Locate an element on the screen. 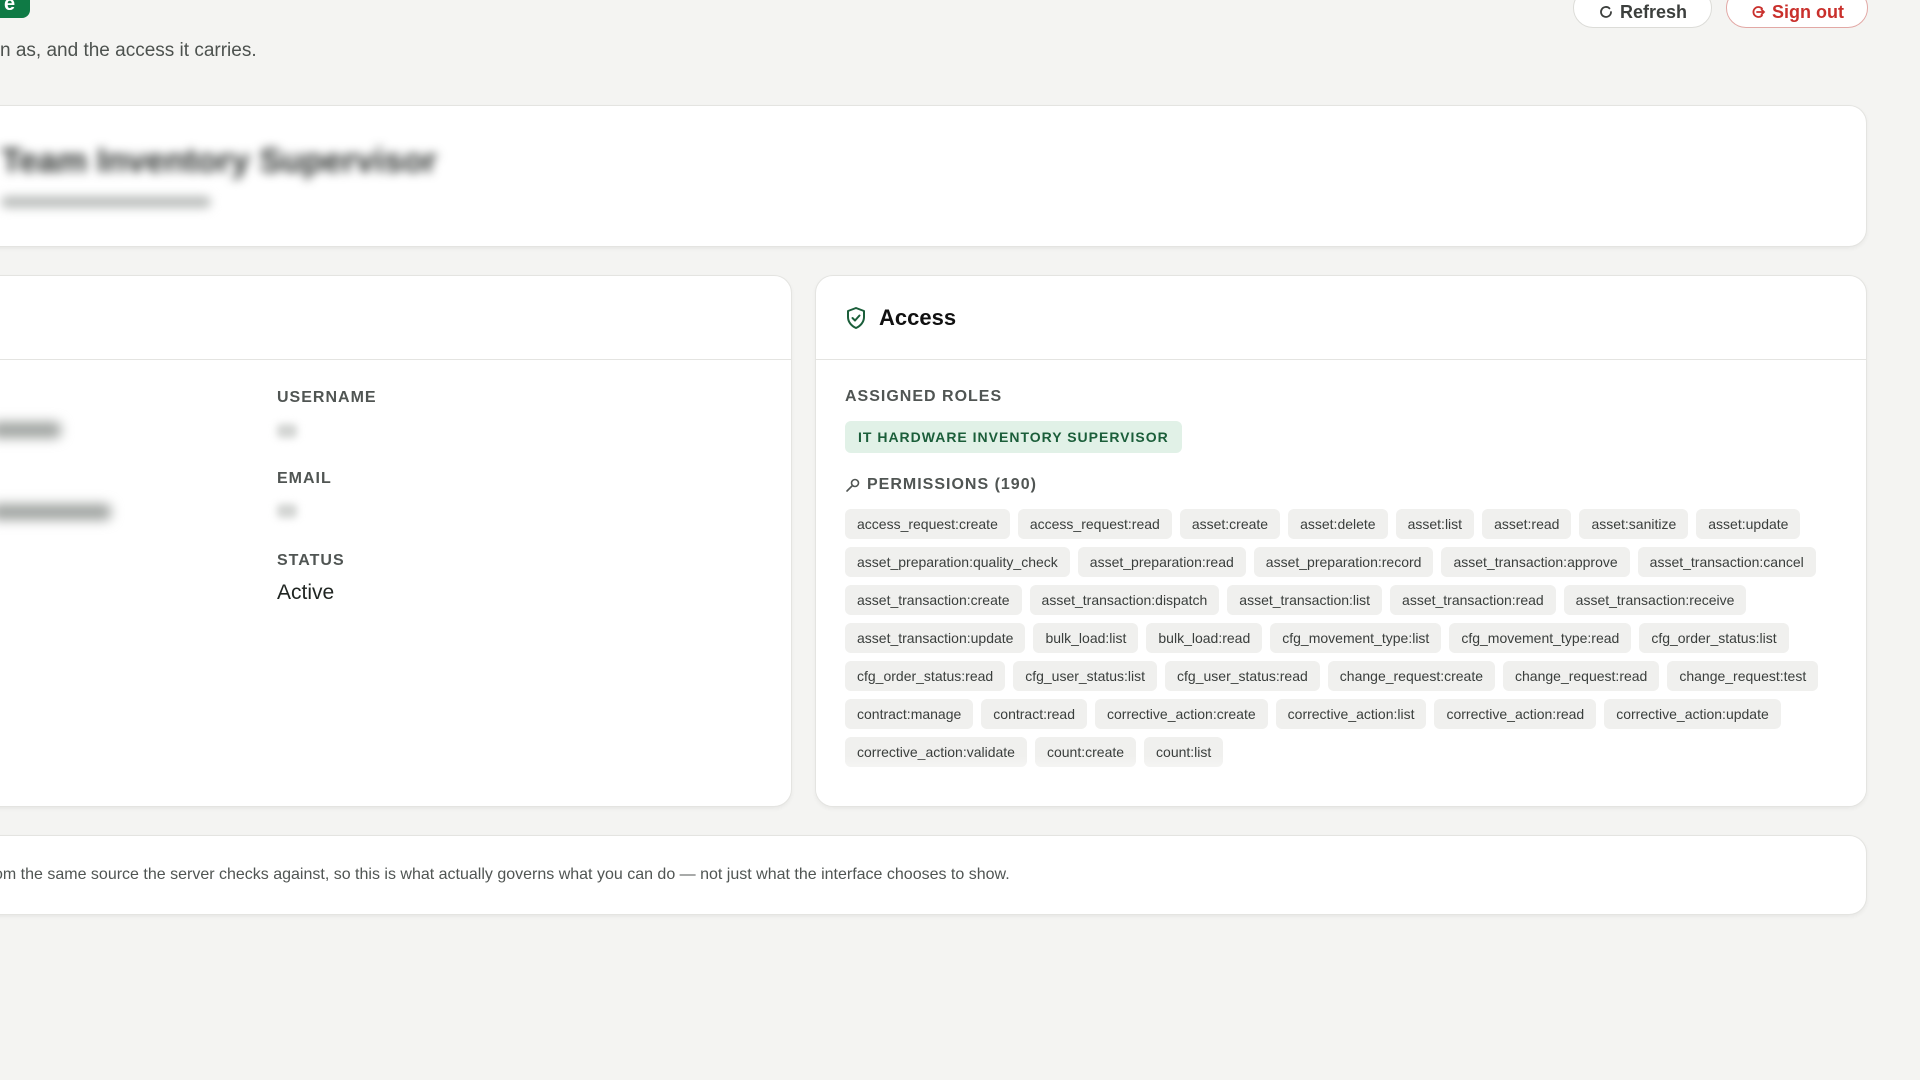 The height and width of the screenshot is (1080, 1920). details-card-header is located at coordinates (395, 318).